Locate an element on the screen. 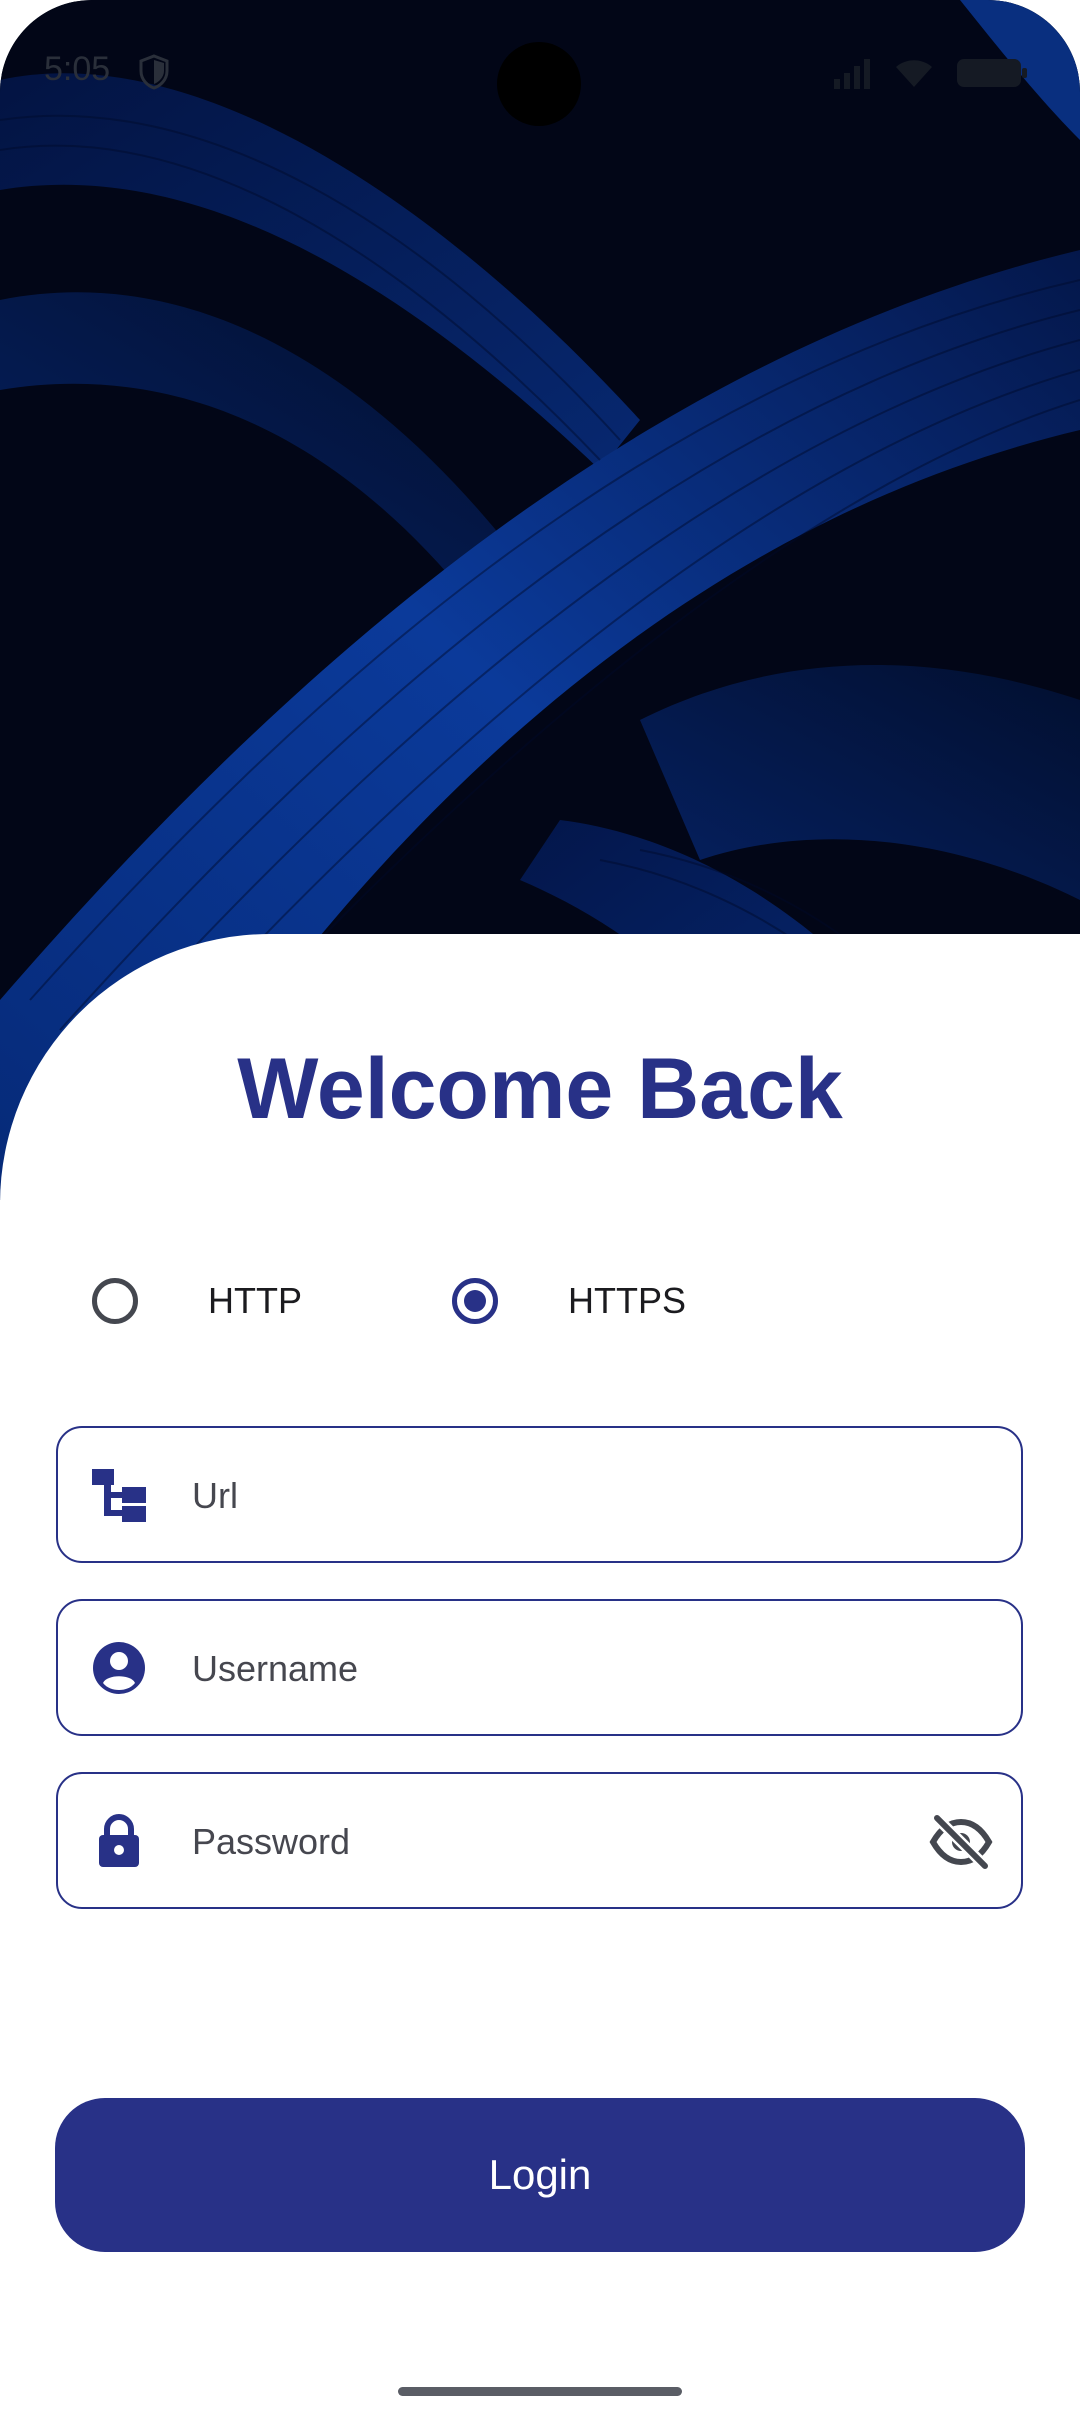 This screenshot has height=2424, width=1080. username-field is located at coordinates (539, 1667).